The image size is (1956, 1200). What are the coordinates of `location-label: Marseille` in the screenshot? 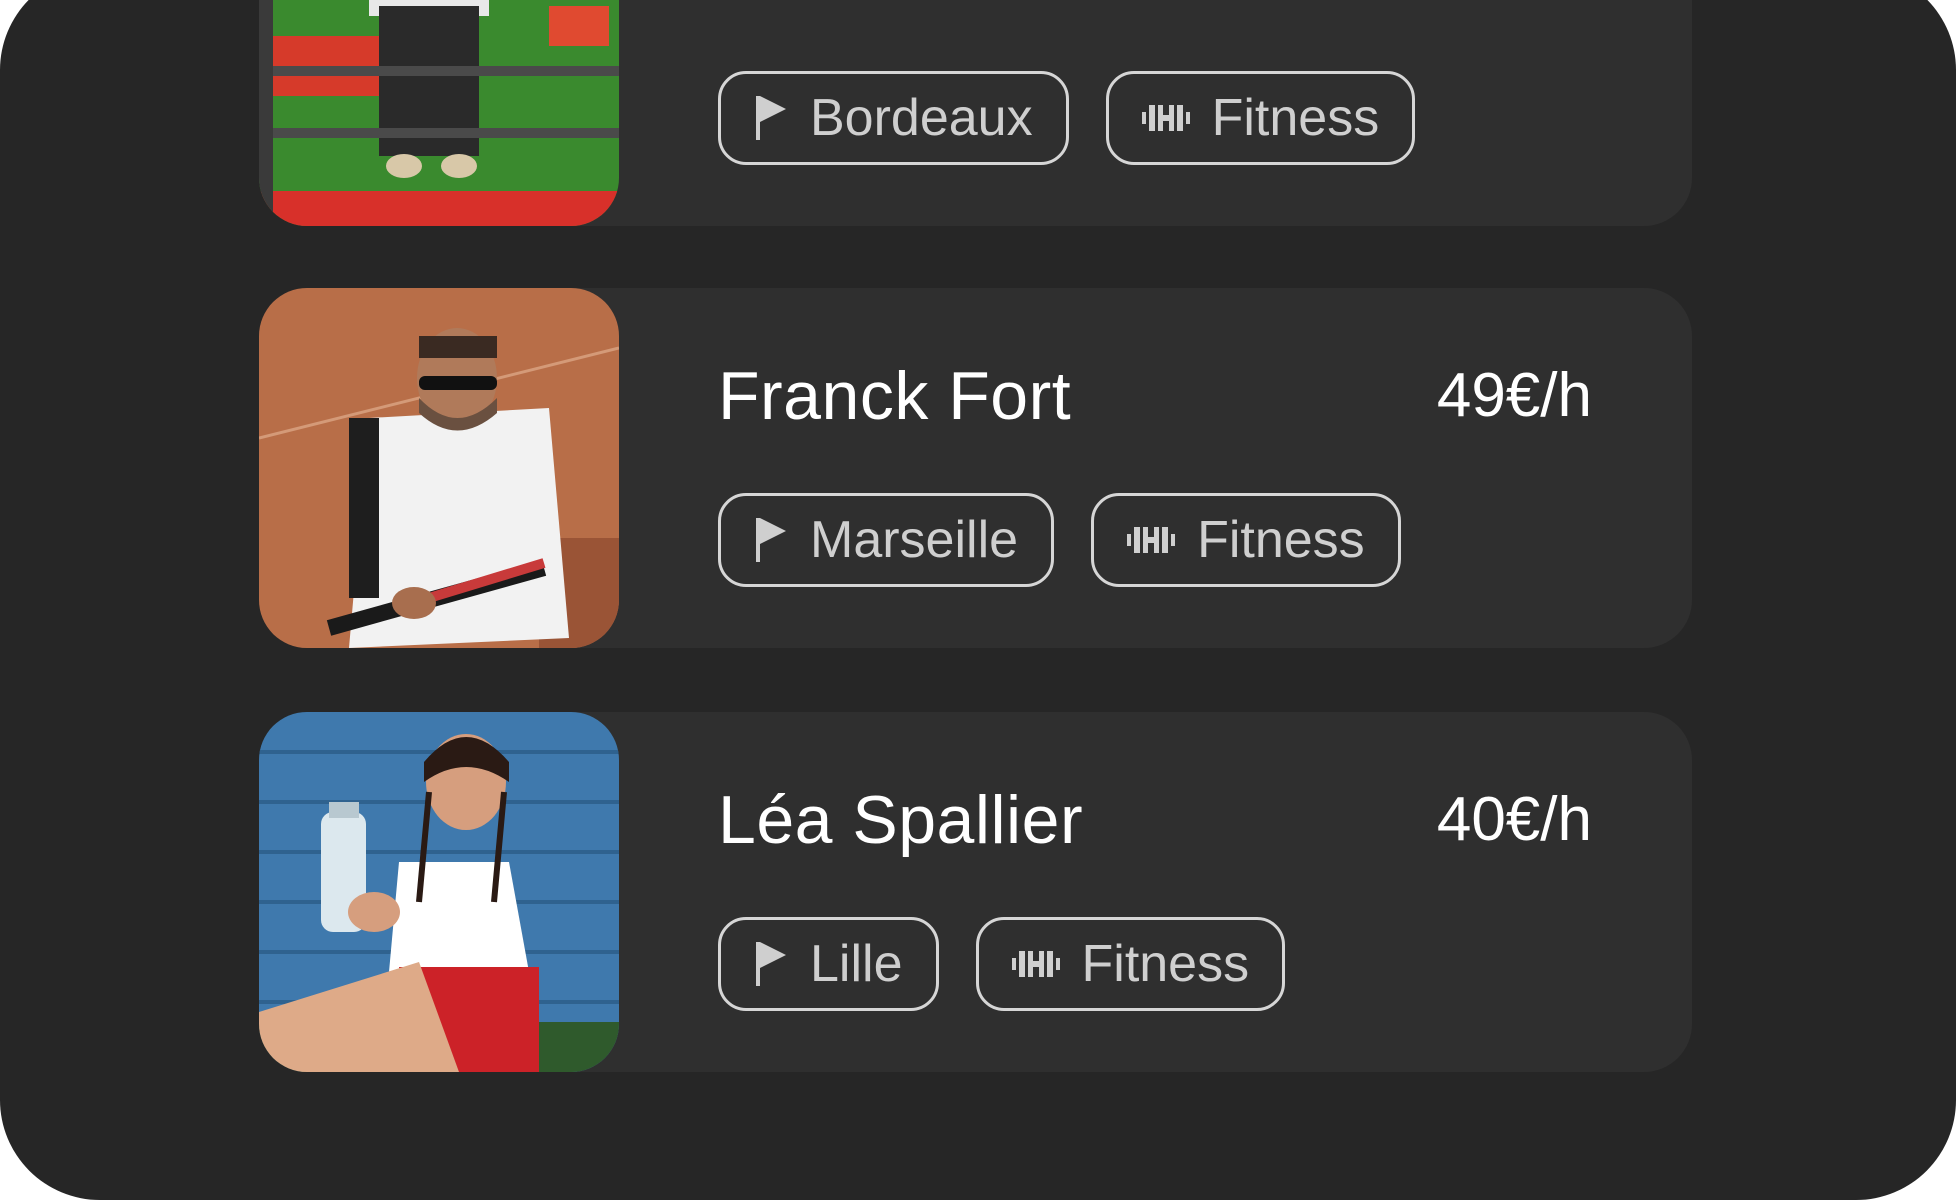 It's located at (914, 540).